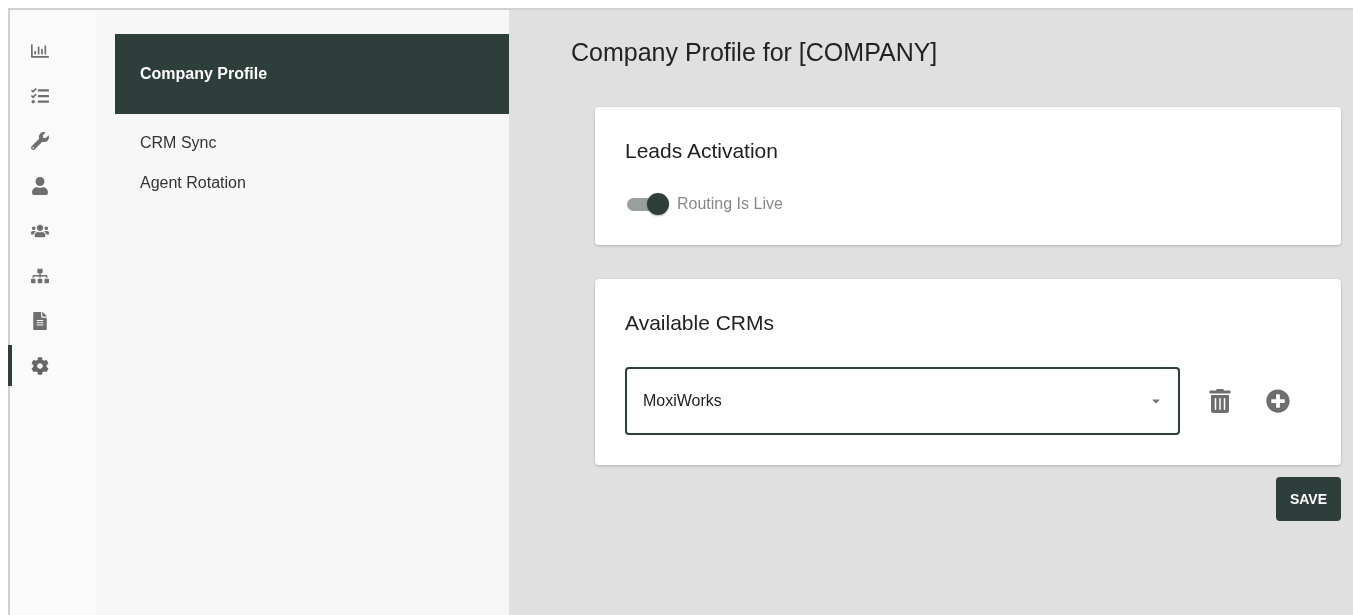 This screenshot has height=615, width=1353. Describe the element at coordinates (39, 95) in the screenshot. I see `checklist-icon` at that location.